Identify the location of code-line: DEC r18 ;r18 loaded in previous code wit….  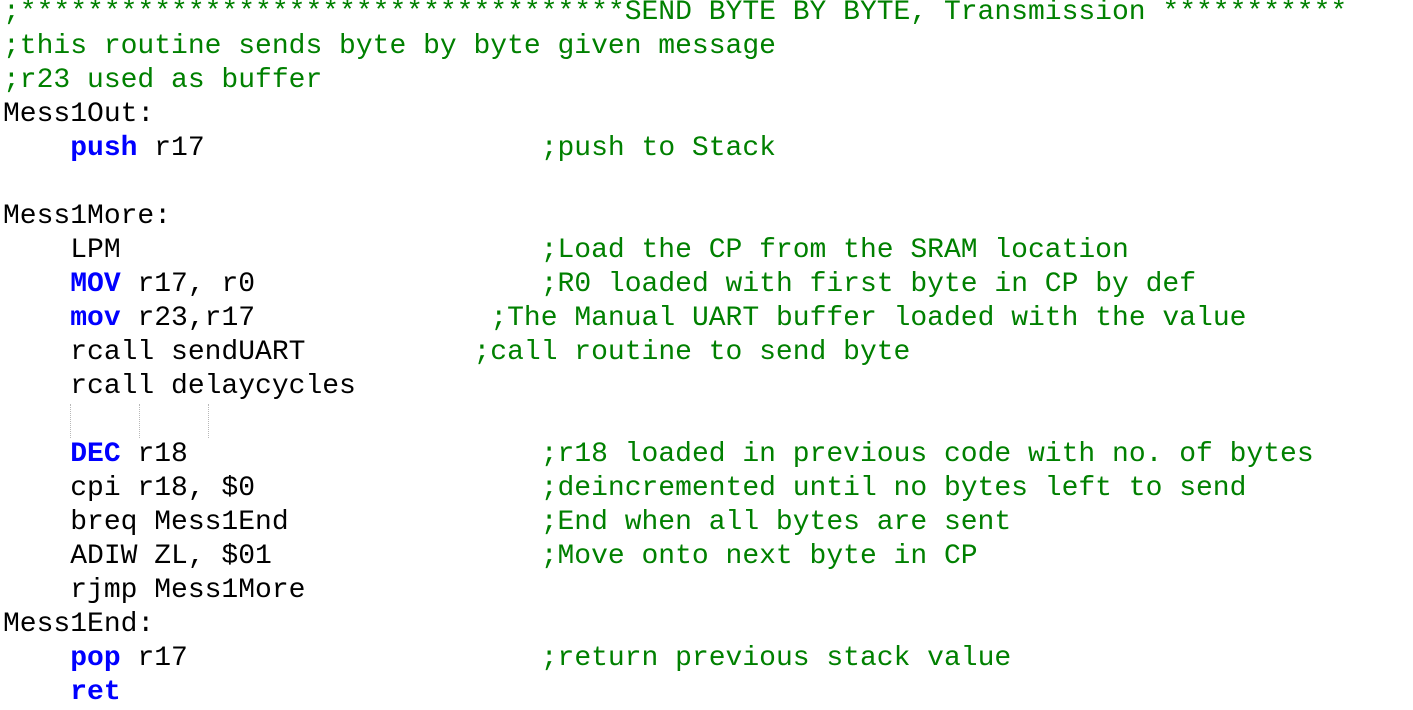
(675, 455).